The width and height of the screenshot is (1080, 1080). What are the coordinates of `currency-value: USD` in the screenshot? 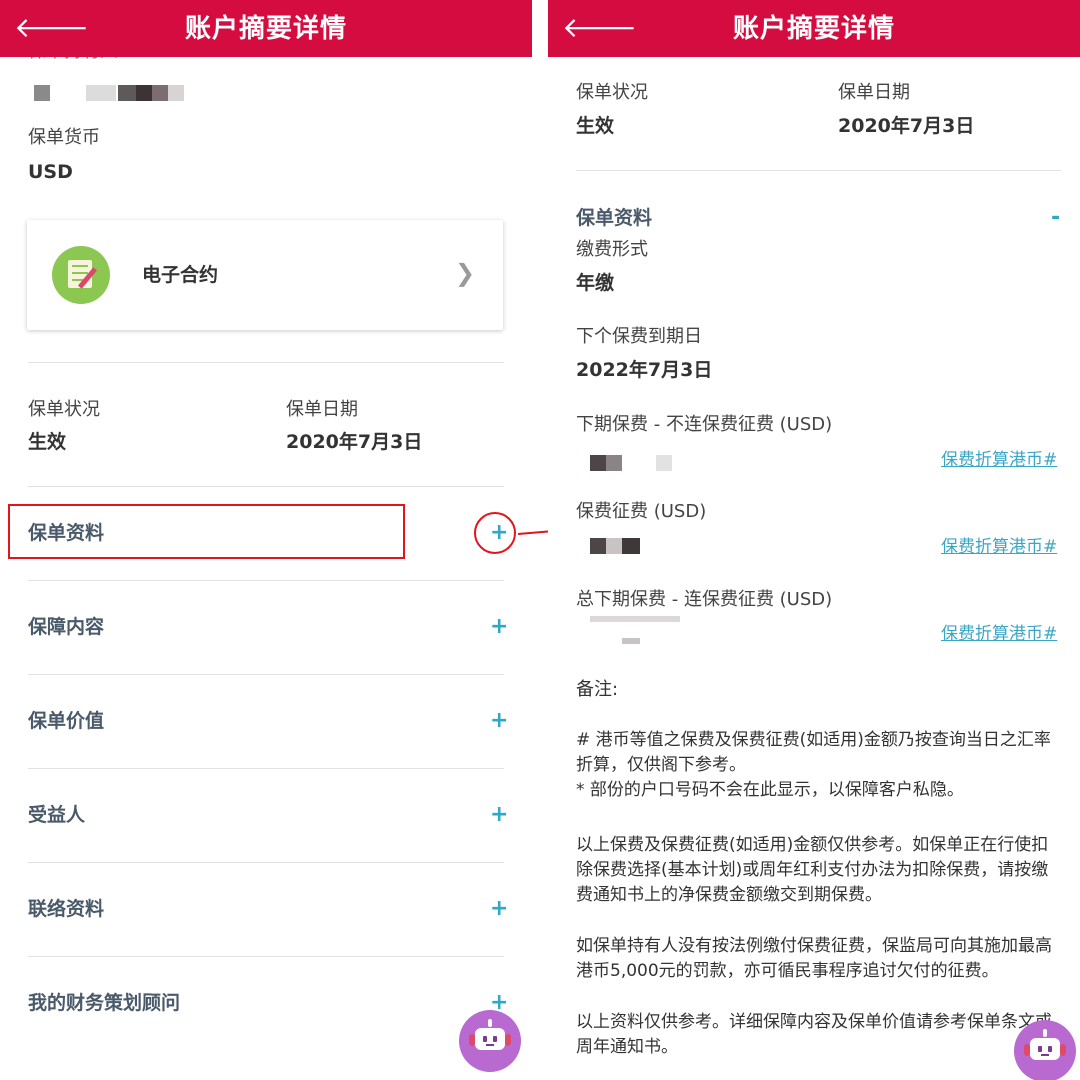 It's located at (50, 172).